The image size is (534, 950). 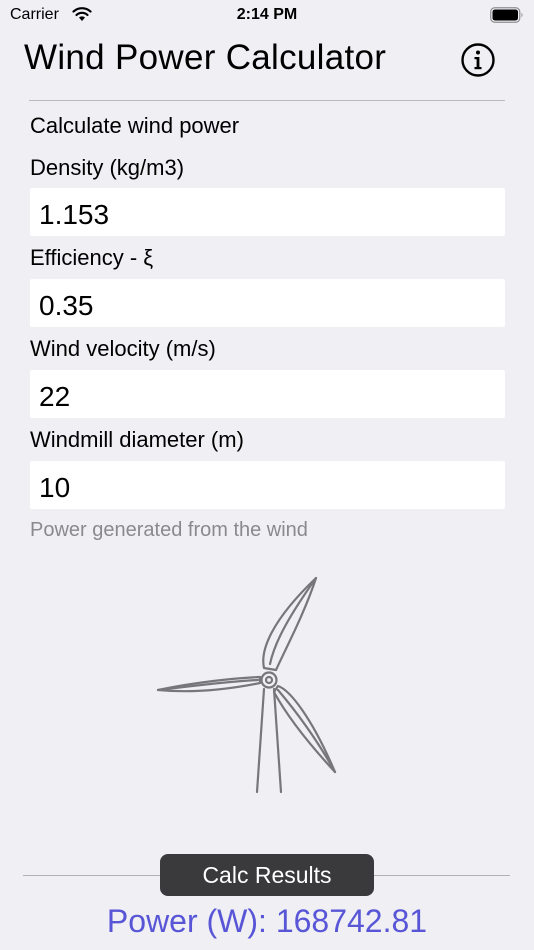 I want to click on info-icon, so click(x=478, y=60).